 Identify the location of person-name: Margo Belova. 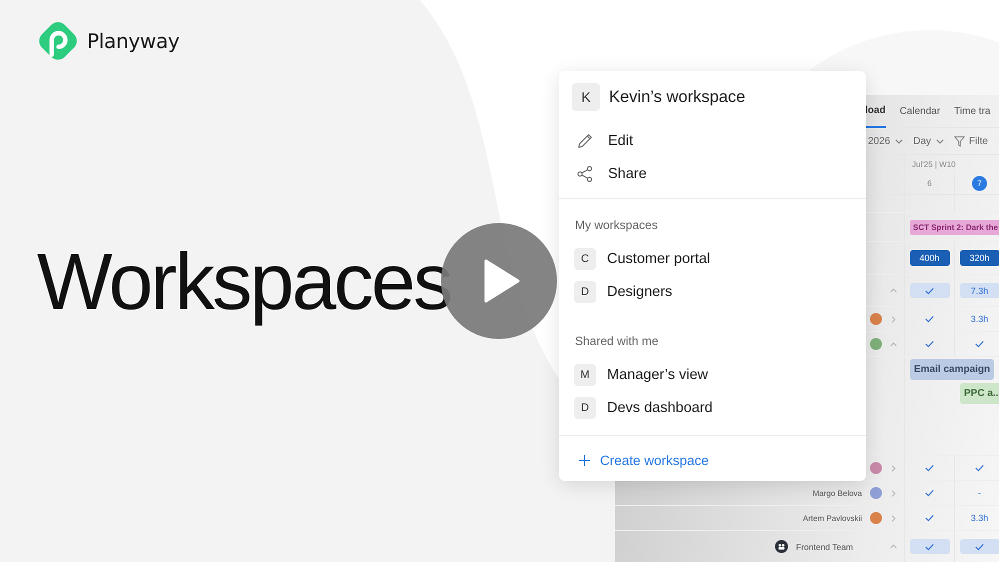
(837, 493).